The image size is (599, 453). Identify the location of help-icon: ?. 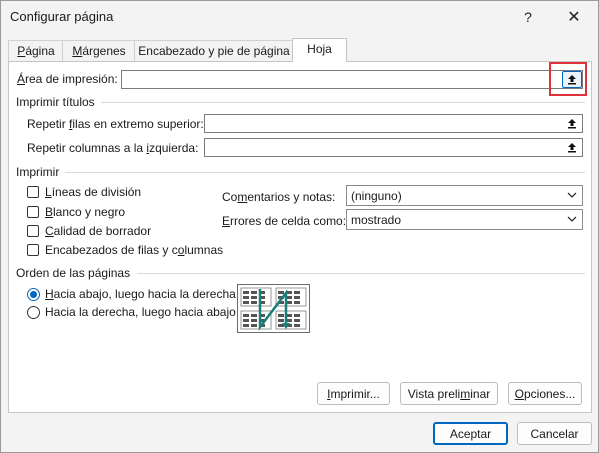
(528, 17).